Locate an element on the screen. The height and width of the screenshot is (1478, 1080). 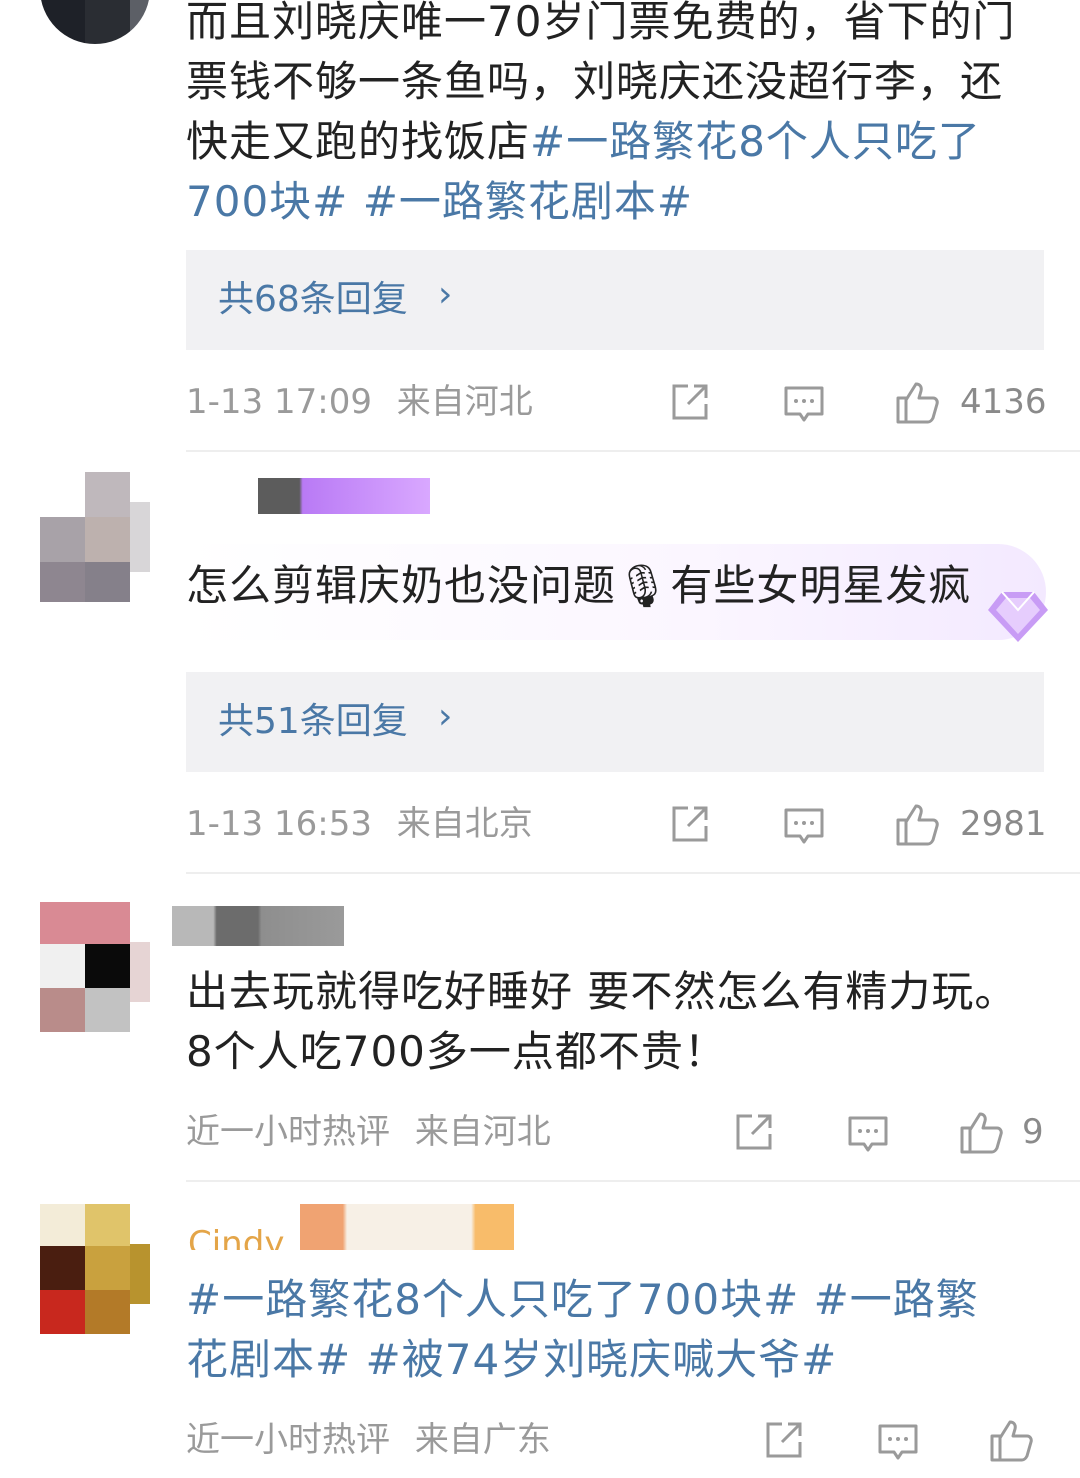
replies-label: 共68条回复 is located at coordinates (313, 299).